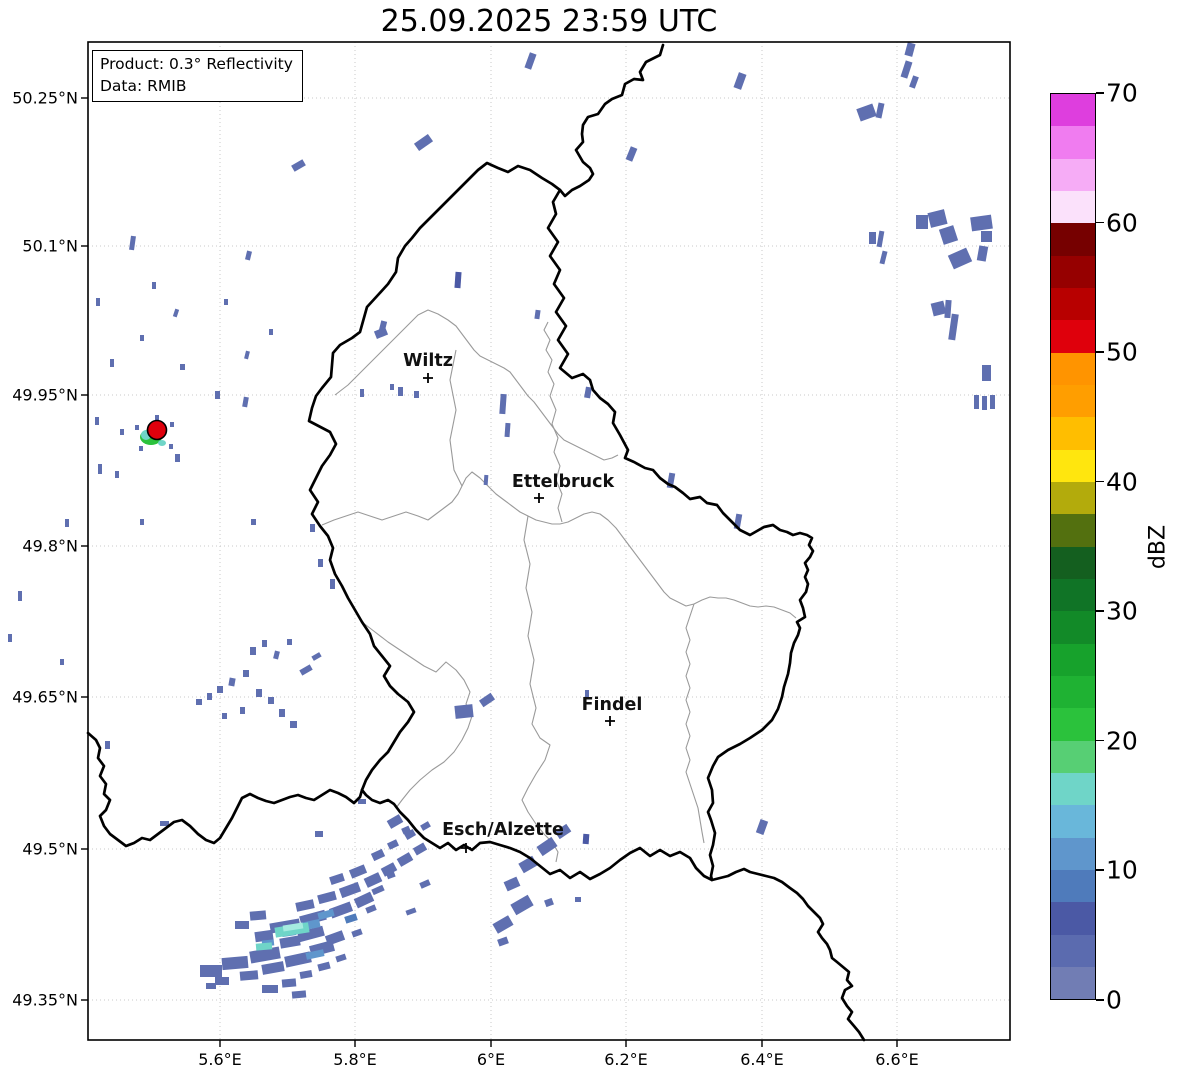 The image size is (1184, 1081). What do you see at coordinates (1122, 482) in the screenshot?
I see `colorbar-tick-label: 40` at bounding box center [1122, 482].